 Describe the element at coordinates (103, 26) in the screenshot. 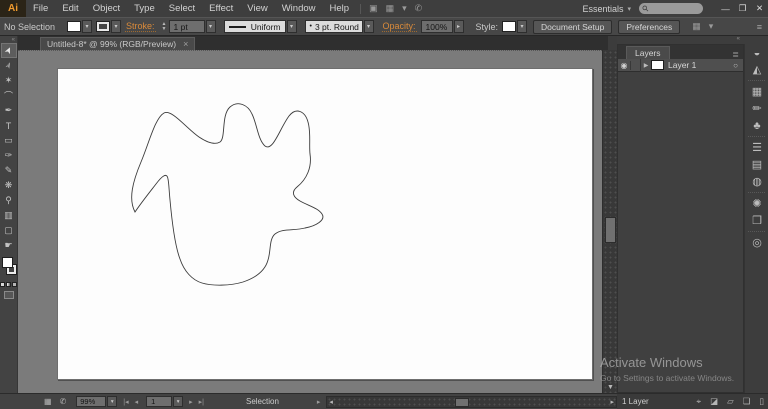

I see `stroke-color-swatch` at that location.